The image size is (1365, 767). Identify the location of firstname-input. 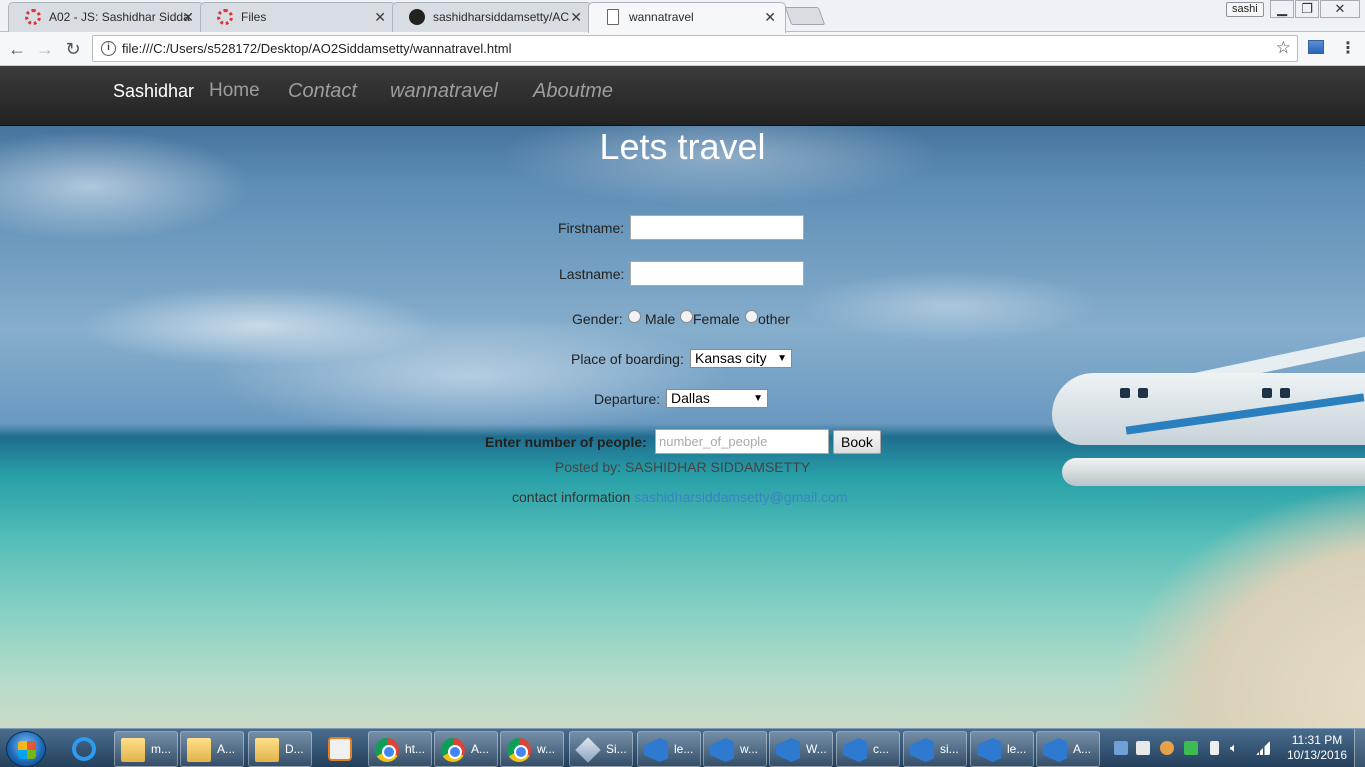
(717, 227).